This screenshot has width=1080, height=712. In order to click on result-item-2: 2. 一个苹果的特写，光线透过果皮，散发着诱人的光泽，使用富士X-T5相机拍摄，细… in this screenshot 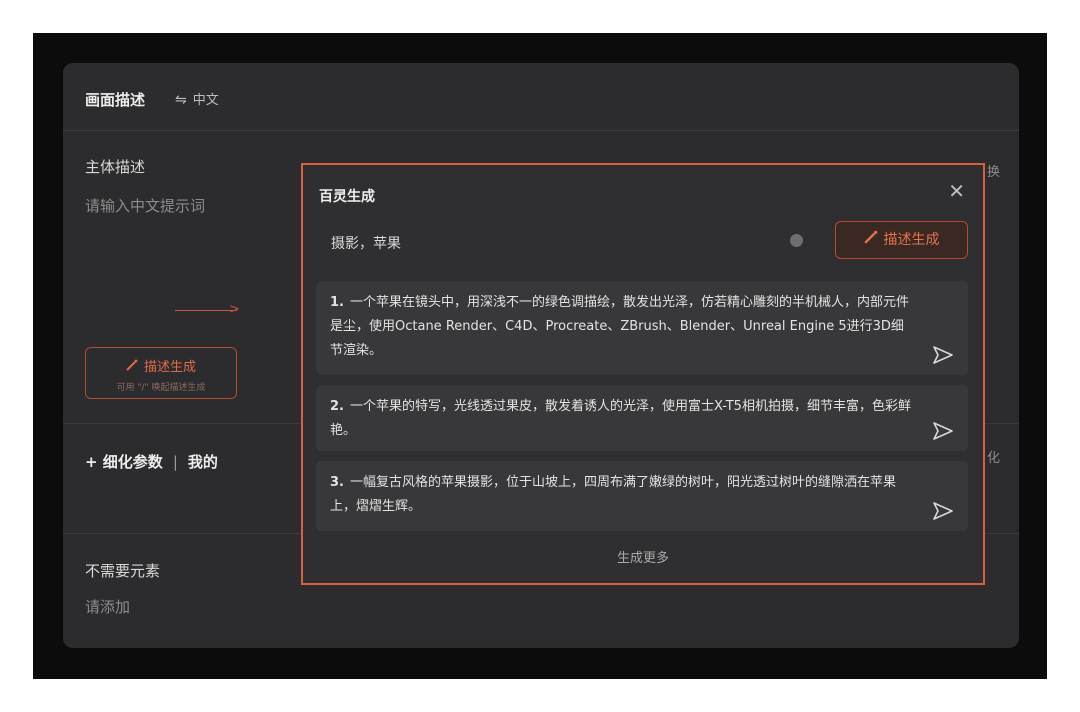, I will do `click(642, 418)`.